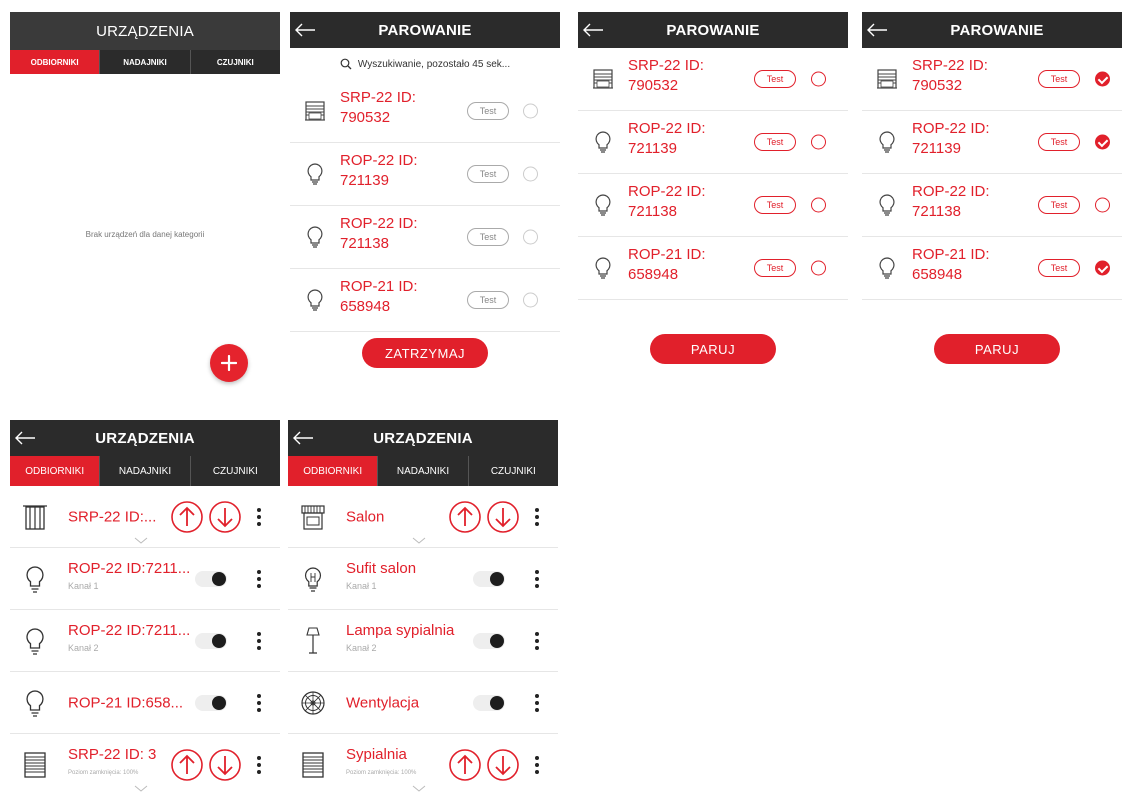 The width and height of the screenshot is (1122, 792). Describe the element at coordinates (376, 754) in the screenshot. I see `device-name: Sypialnia` at that location.